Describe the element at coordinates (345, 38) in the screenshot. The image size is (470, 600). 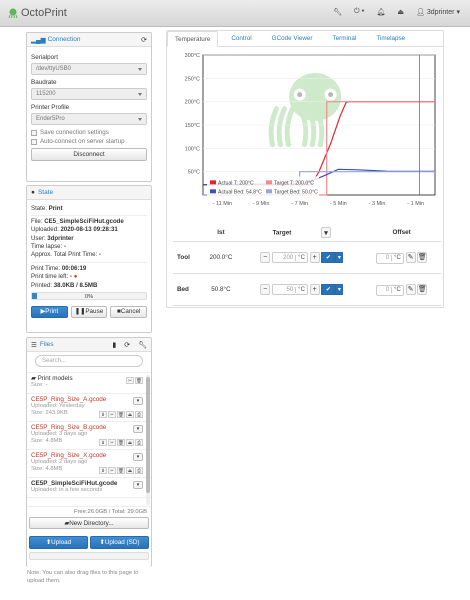
I see `tab-terminal: Terminal` at that location.